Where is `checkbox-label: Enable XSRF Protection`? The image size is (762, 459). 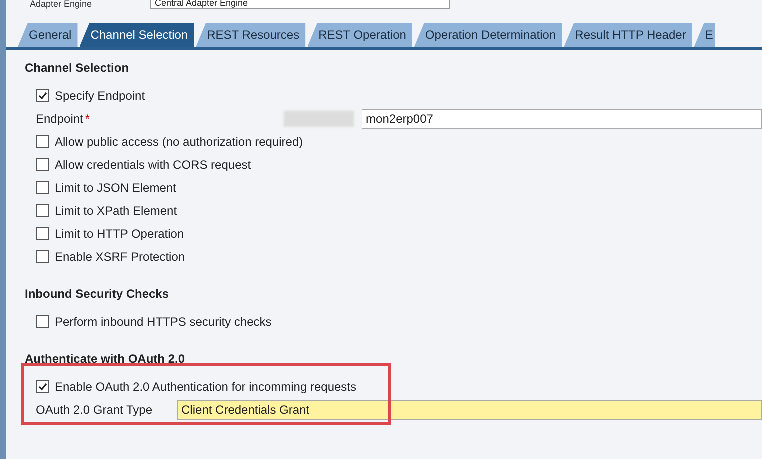
checkbox-label: Enable XSRF Protection is located at coordinates (120, 257).